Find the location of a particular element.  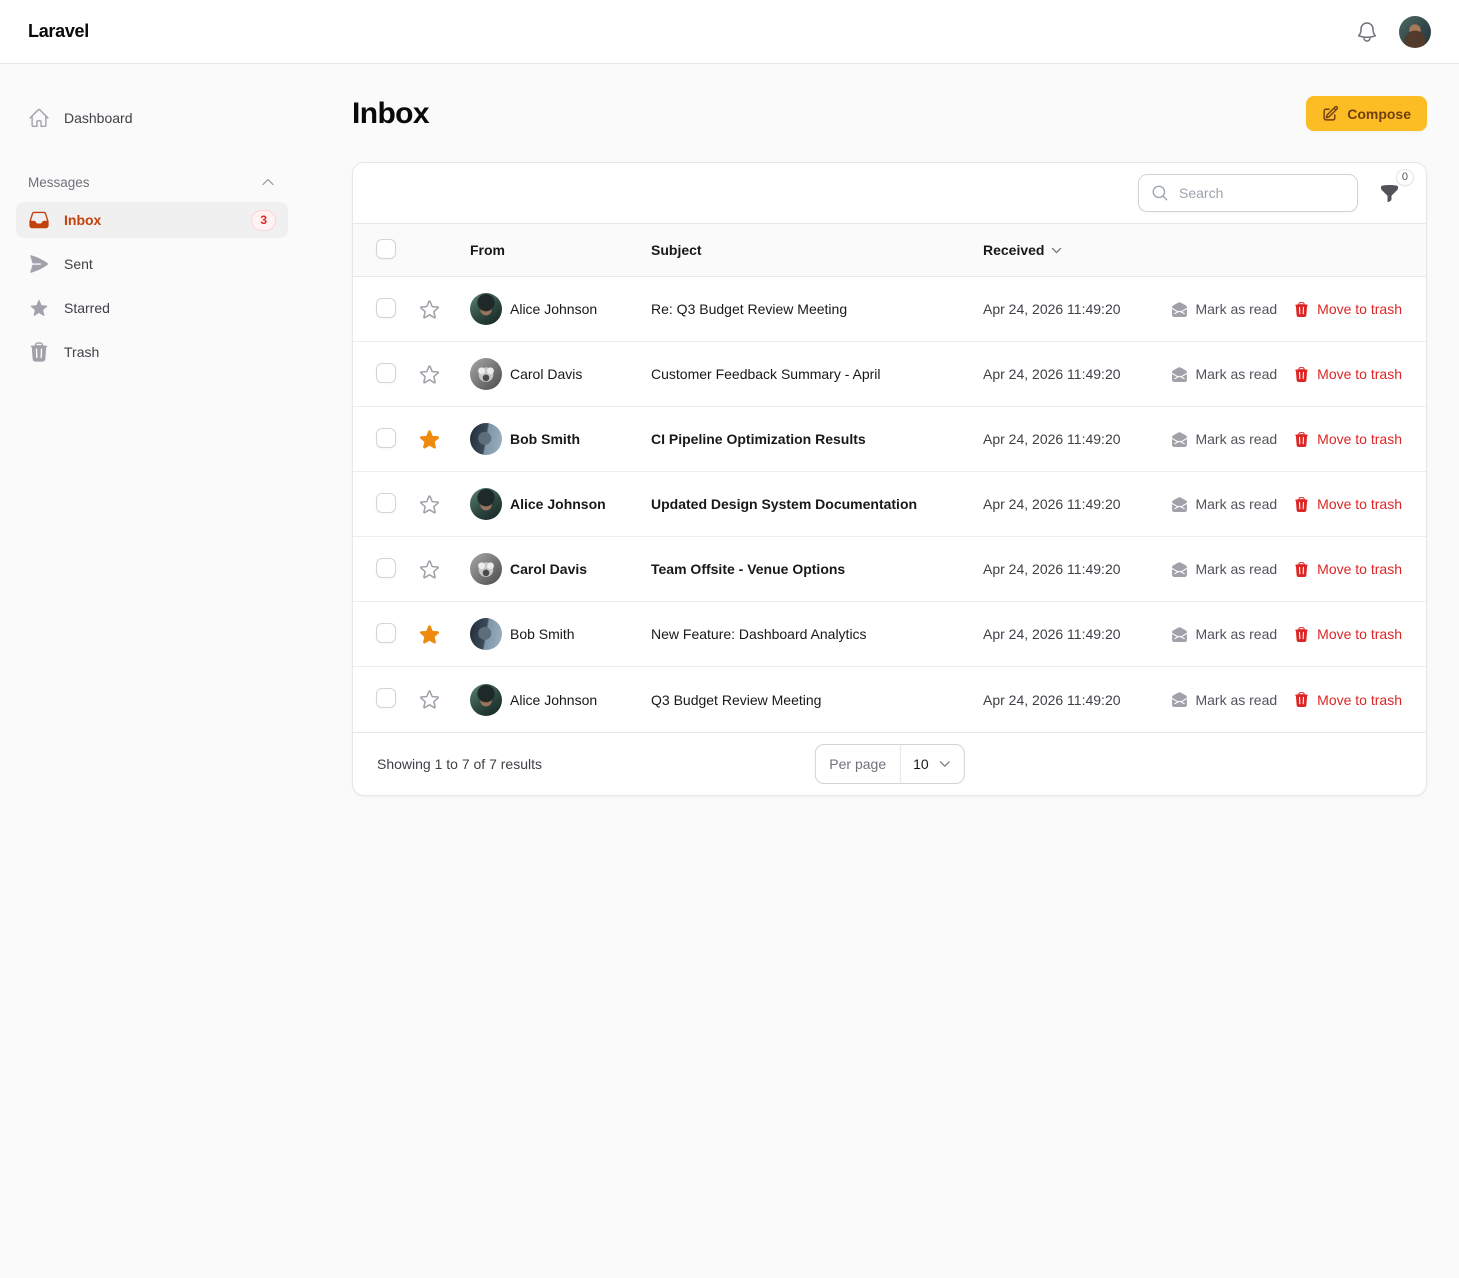

app-logo: Laravel is located at coordinates (58, 31).